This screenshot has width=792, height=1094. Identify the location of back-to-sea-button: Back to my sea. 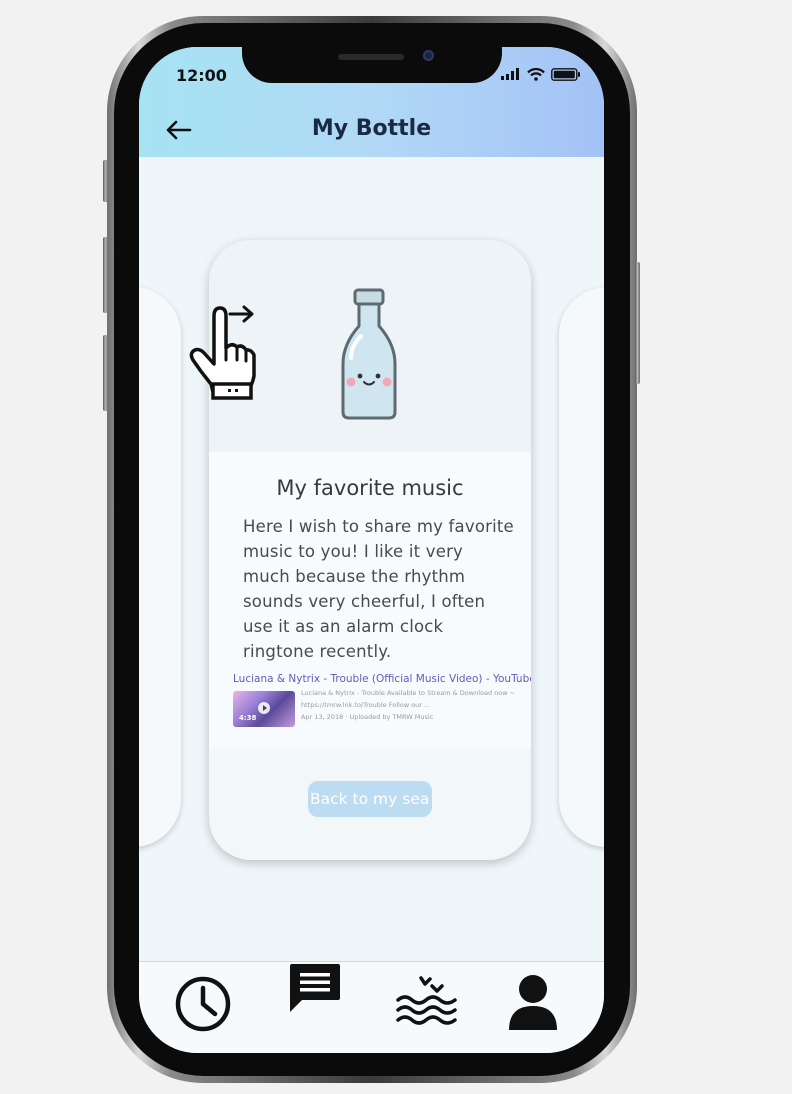
(370, 799).